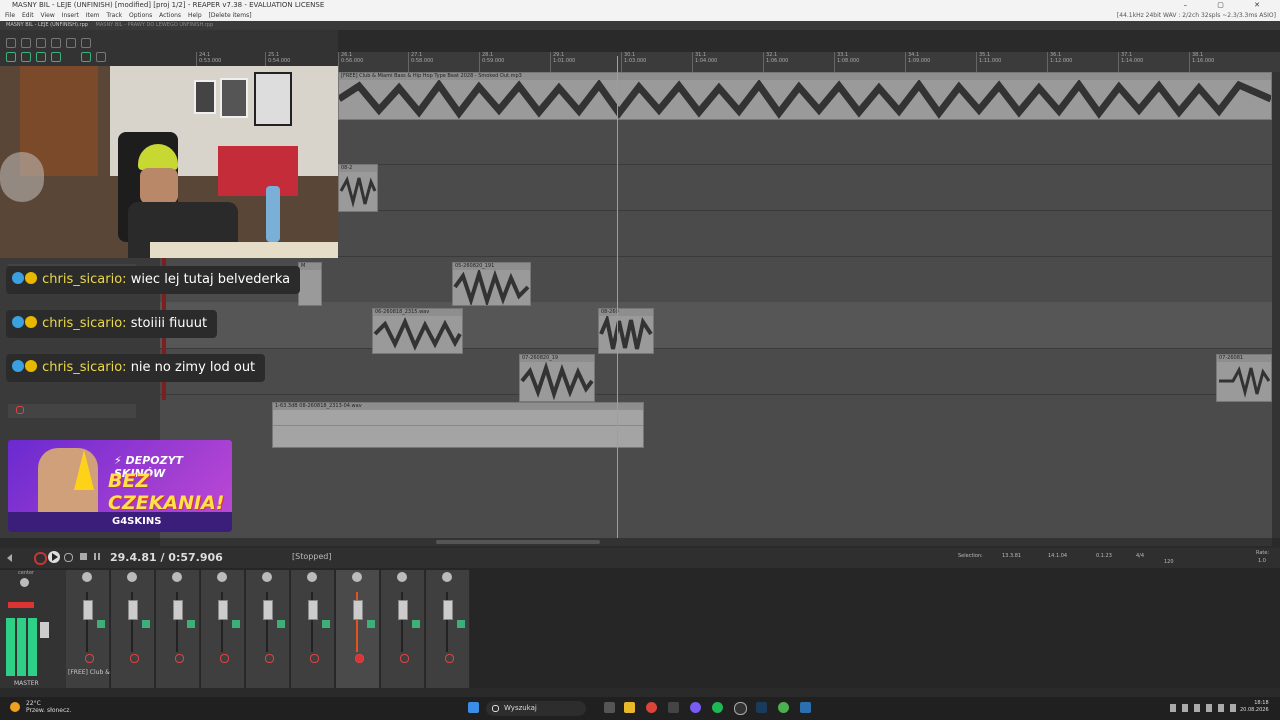 The image size is (1280, 720). I want to click on menu-insert: Insert, so click(70, 15).